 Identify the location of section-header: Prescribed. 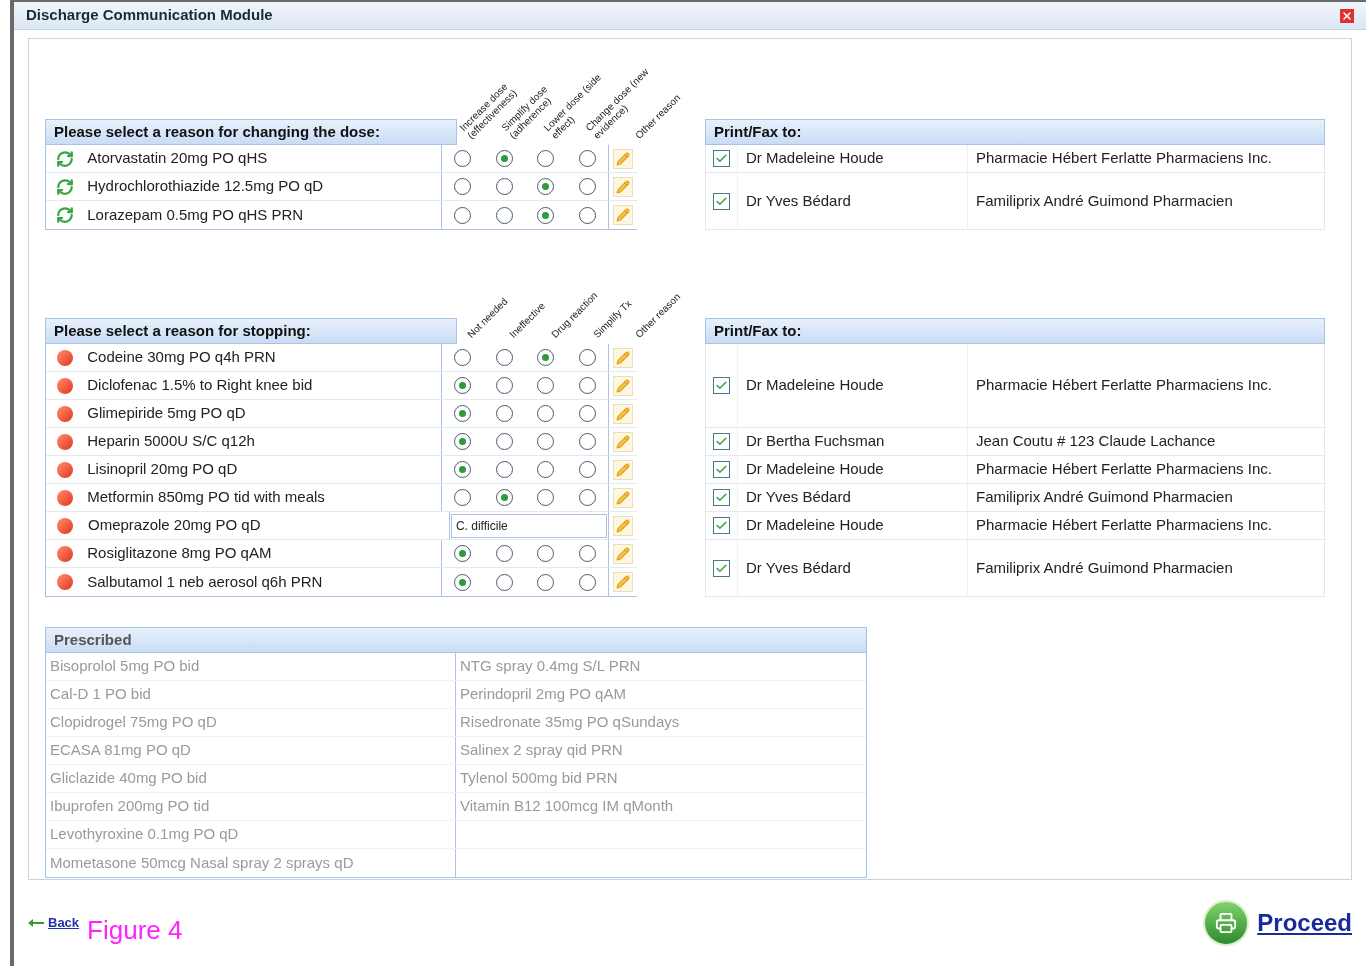
(456, 640).